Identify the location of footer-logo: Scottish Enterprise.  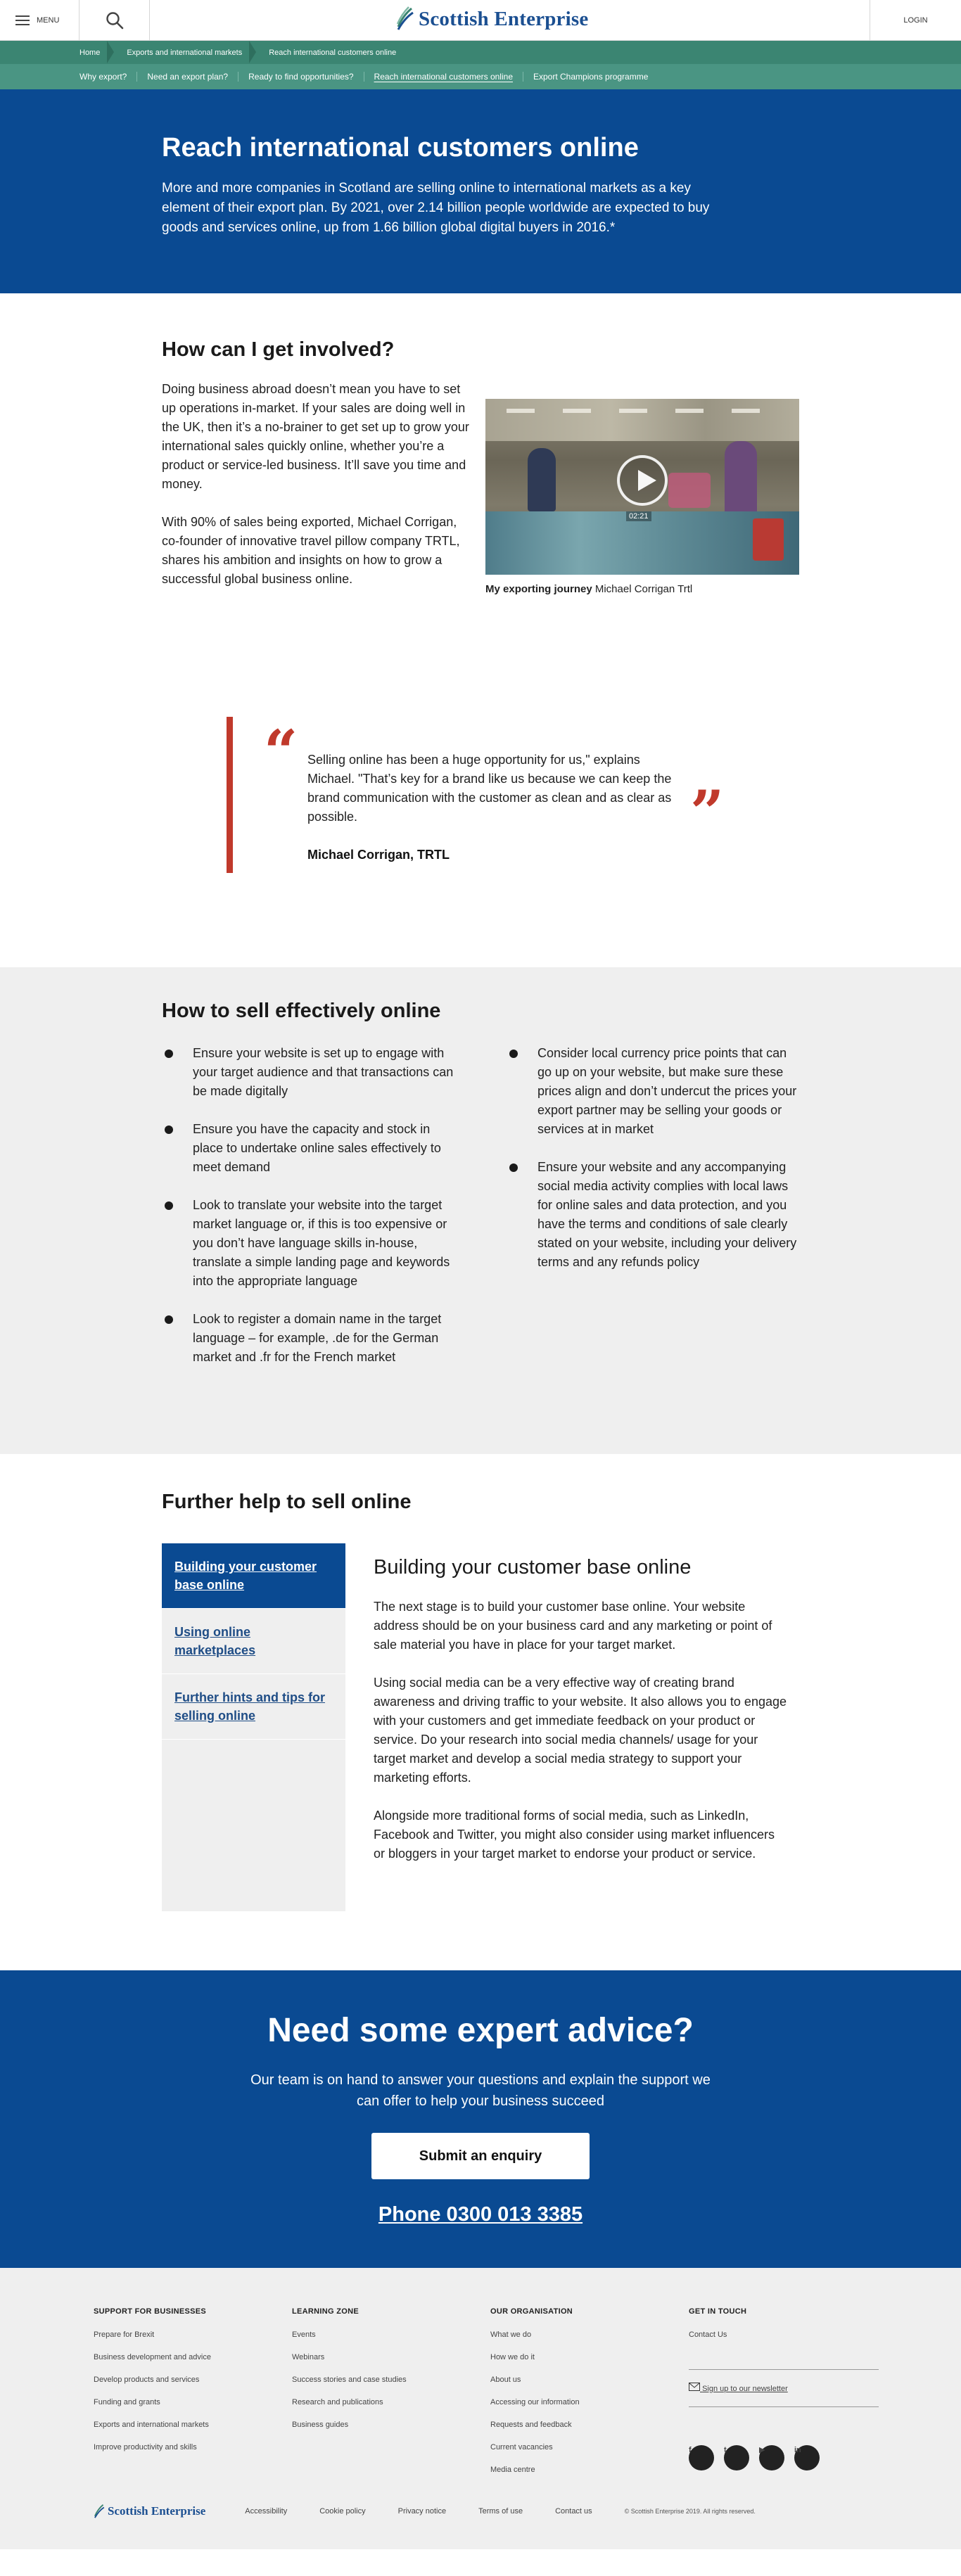
(149, 2511).